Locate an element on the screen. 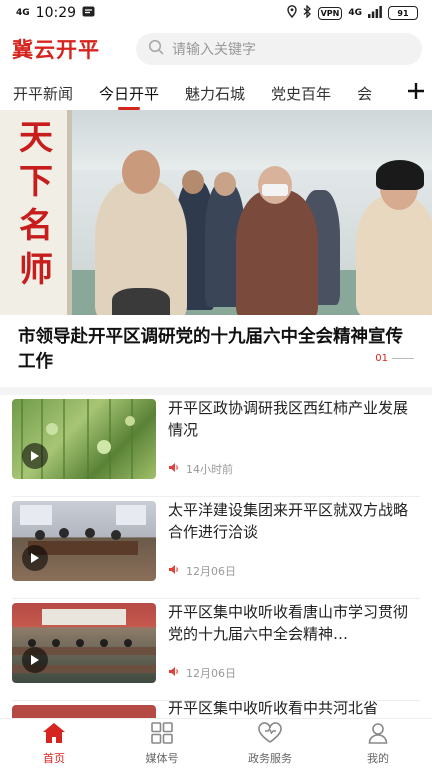 The height and width of the screenshot is (768, 432). message-icon is located at coordinates (88, 13).